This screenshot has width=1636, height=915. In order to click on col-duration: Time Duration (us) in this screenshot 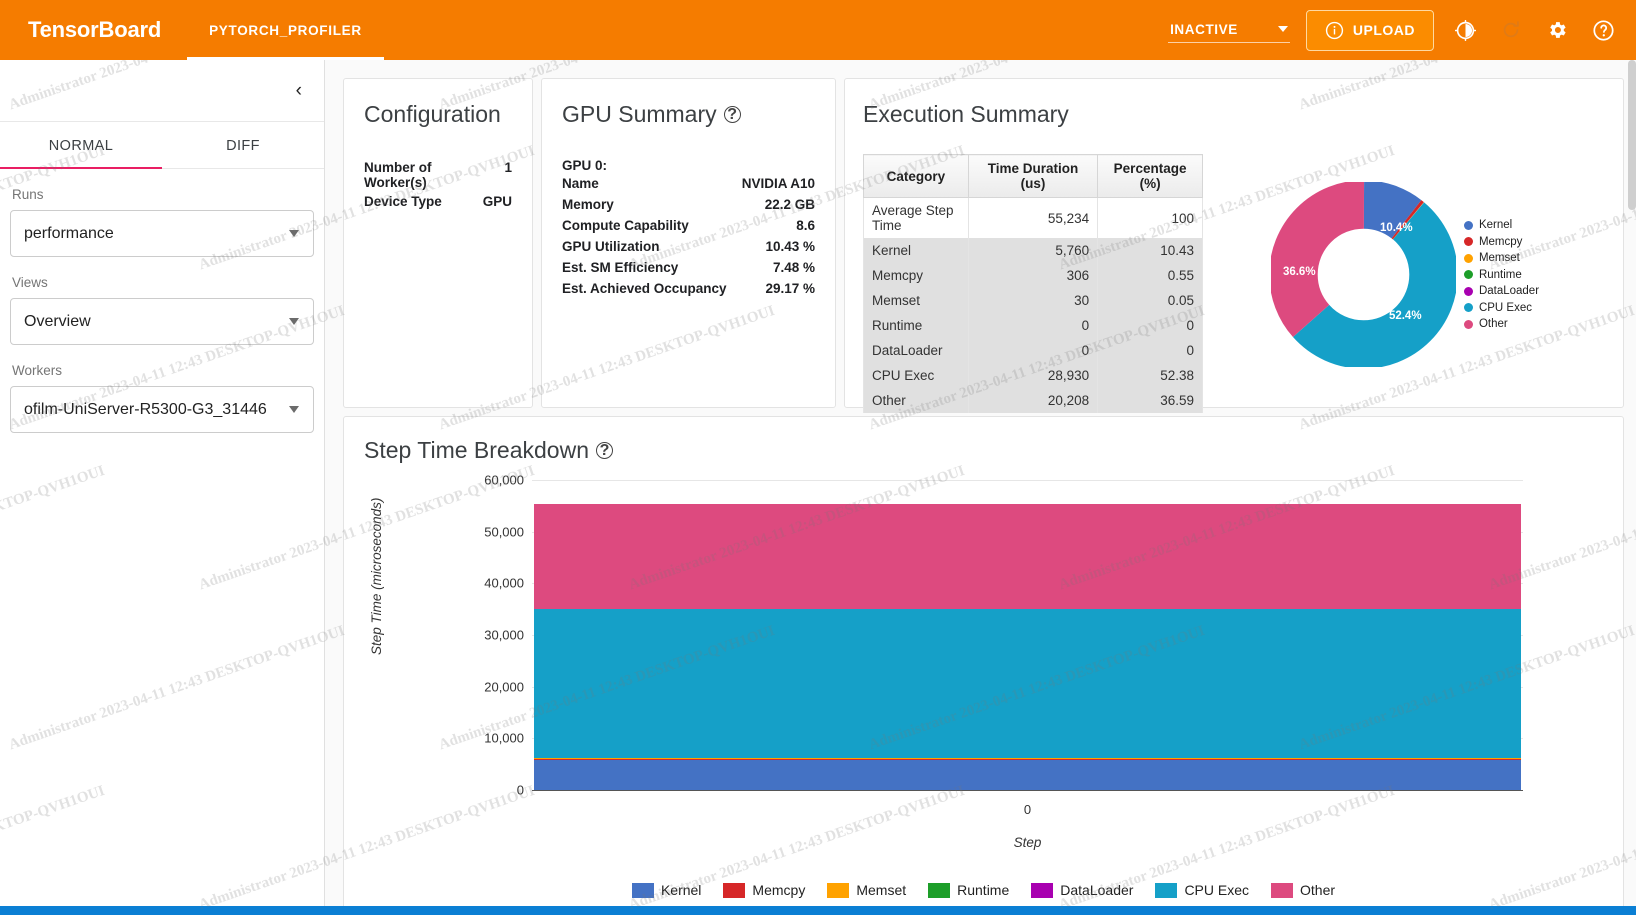, I will do `click(1033, 176)`.